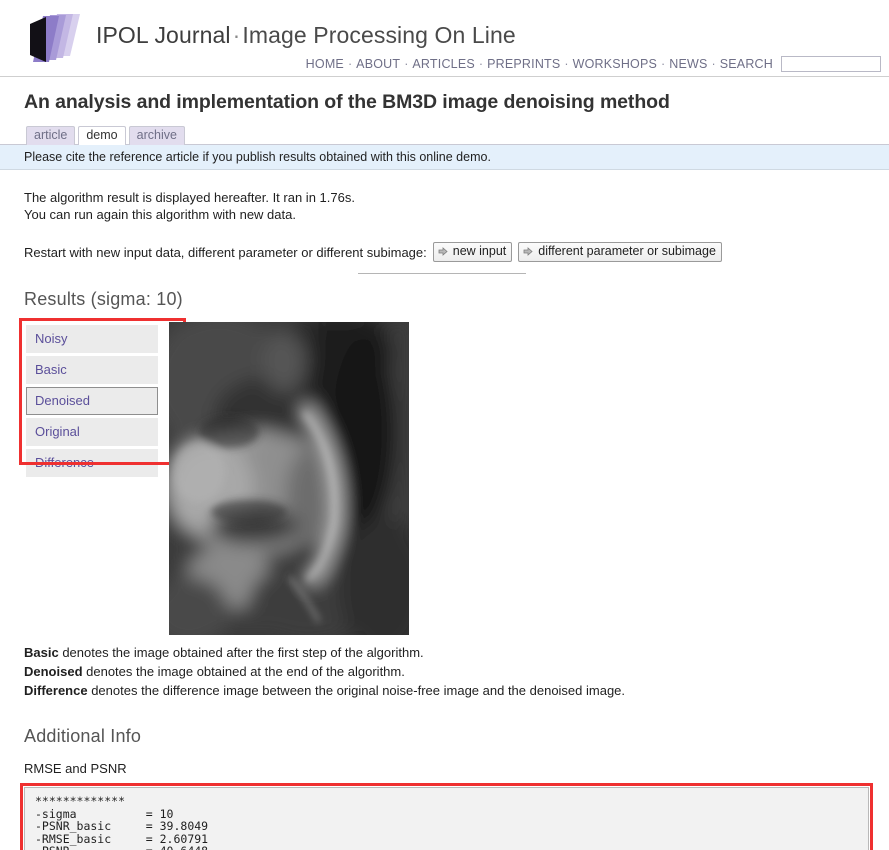 The height and width of the screenshot is (850, 889). What do you see at coordinates (746, 64) in the screenshot?
I see `nav-item-search: SEARCH` at bounding box center [746, 64].